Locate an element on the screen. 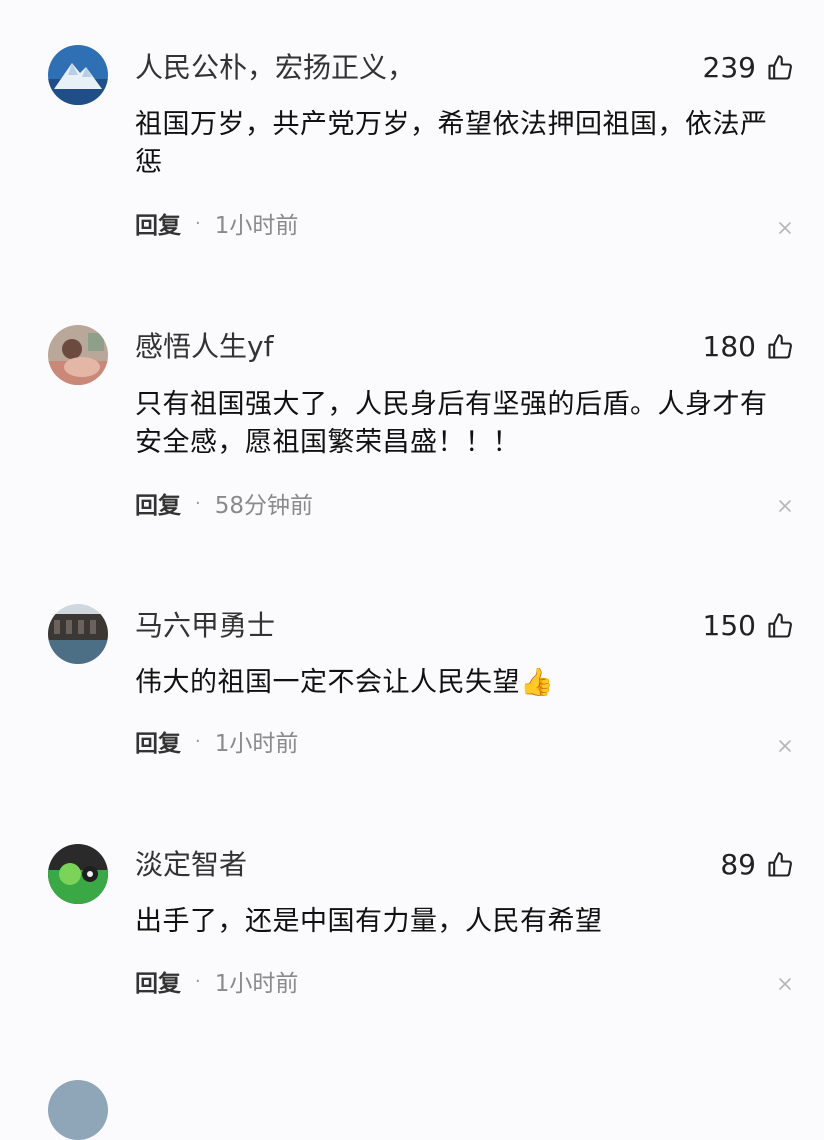 This screenshot has height=1140, width=824. person-photo-avatar-icon is located at coordinates (78, 355).